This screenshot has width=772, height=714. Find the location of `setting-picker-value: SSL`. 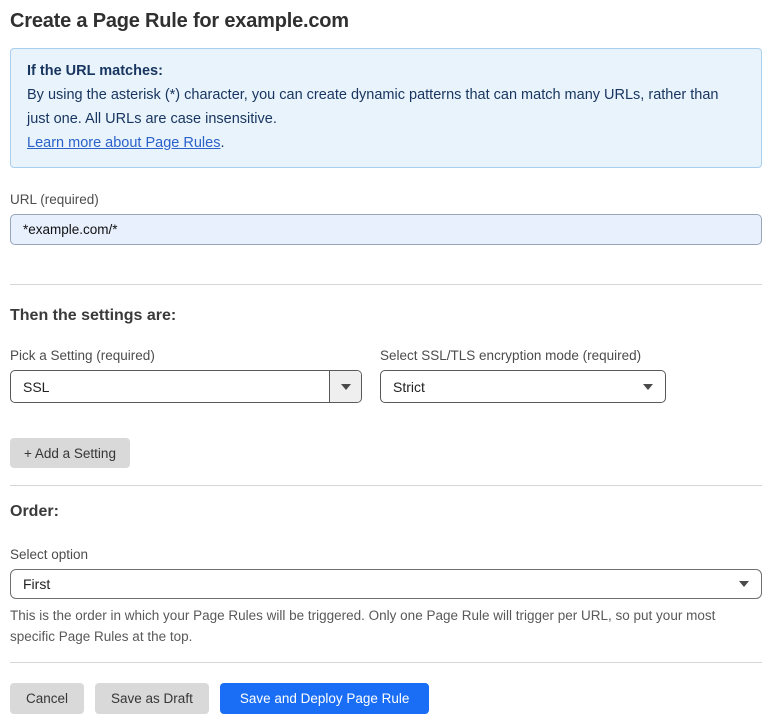

setting-picker-value: SSL is located at coordinates (36, 386).